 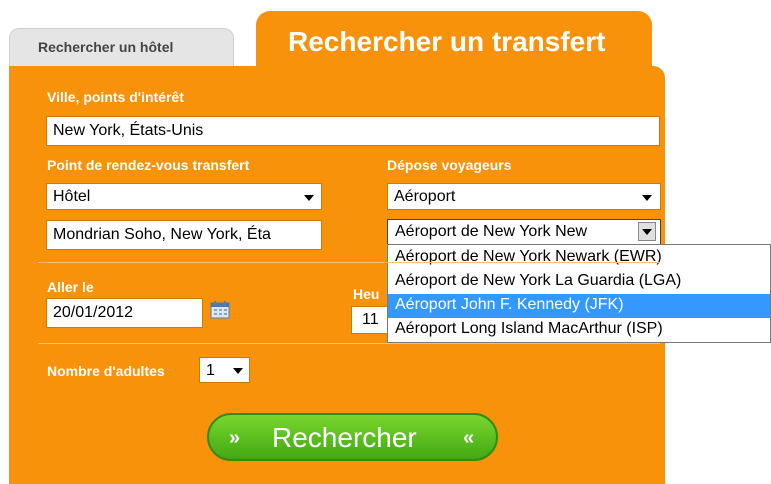 I want to click on time-input: 11, so click(x=371, y=320).